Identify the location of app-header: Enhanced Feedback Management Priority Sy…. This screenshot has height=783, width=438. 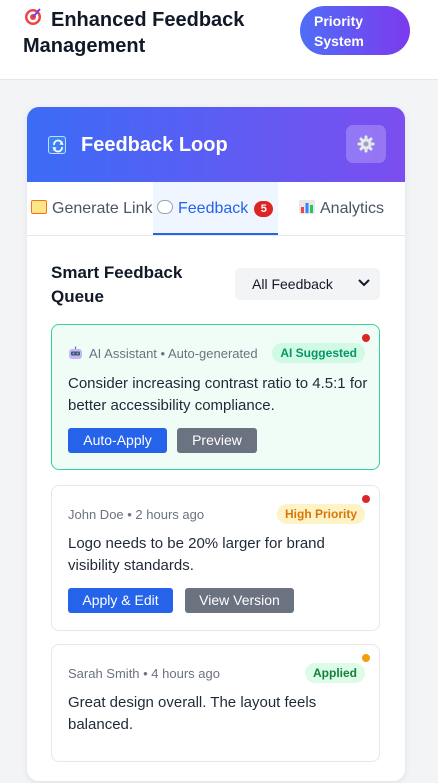
(219, 40).